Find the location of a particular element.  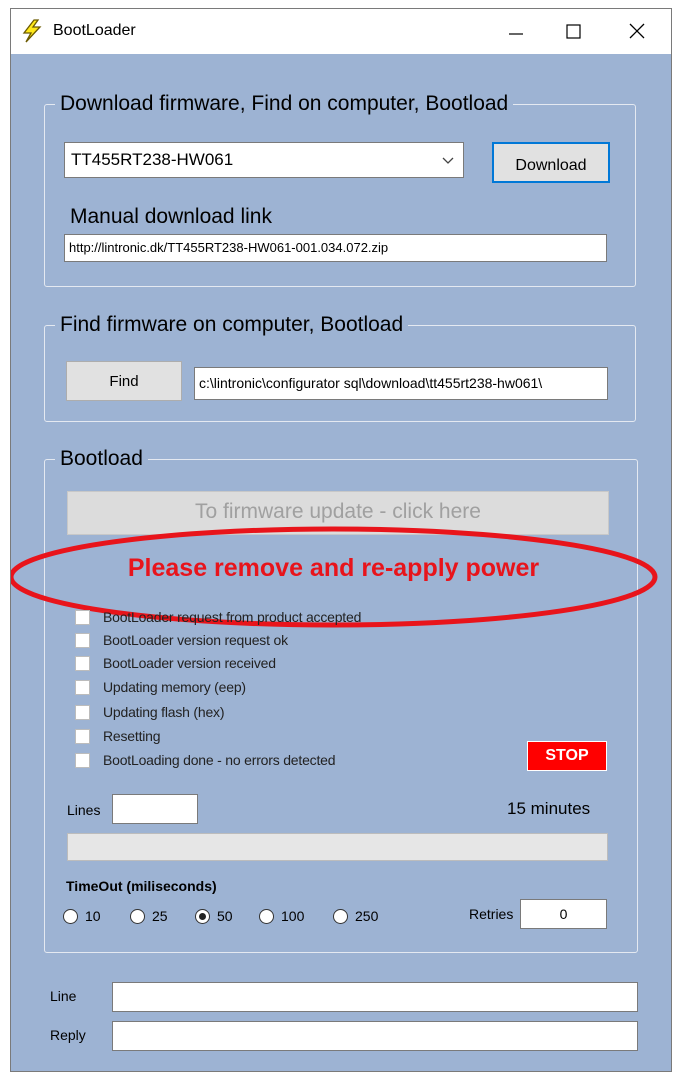

maximize-button is located at coordinates (573, 31).